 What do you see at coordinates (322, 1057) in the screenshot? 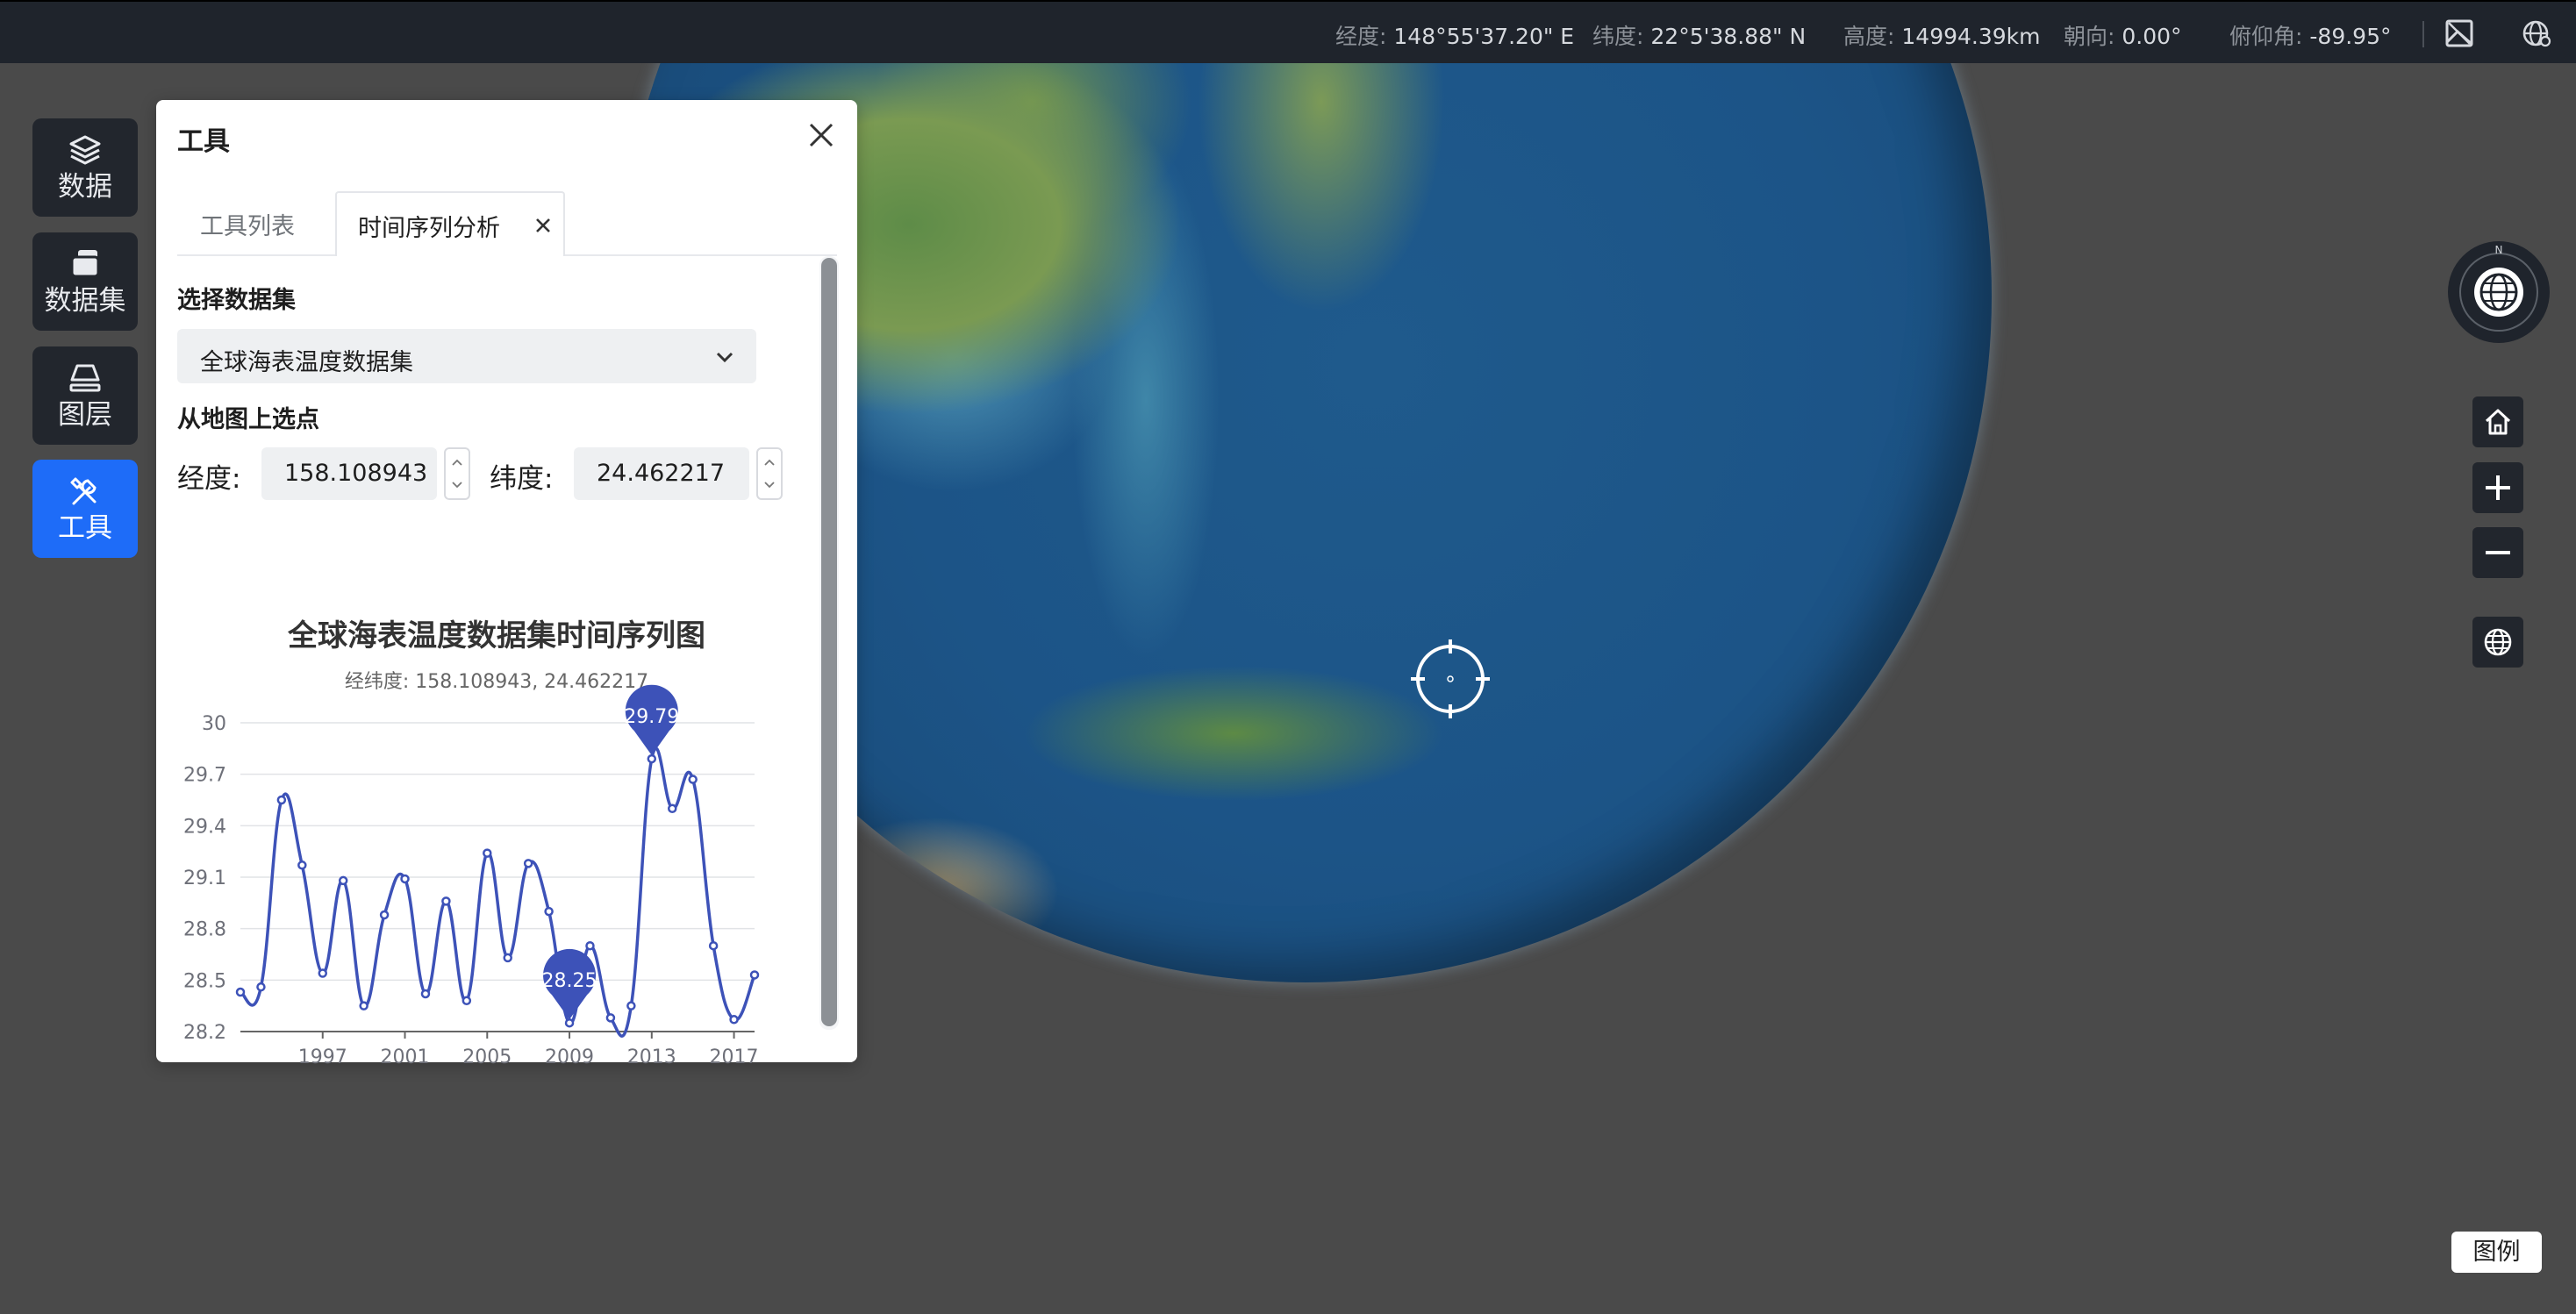
I see `x-tick-label: 1997` at bounding box center [322, 1057].